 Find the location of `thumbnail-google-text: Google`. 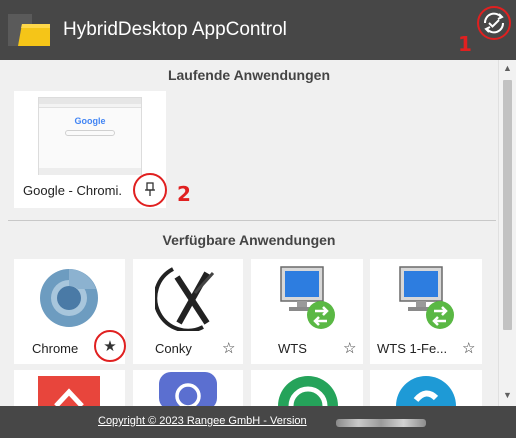

thumbnail-google-text: Google is located at coordinates (90, 121).